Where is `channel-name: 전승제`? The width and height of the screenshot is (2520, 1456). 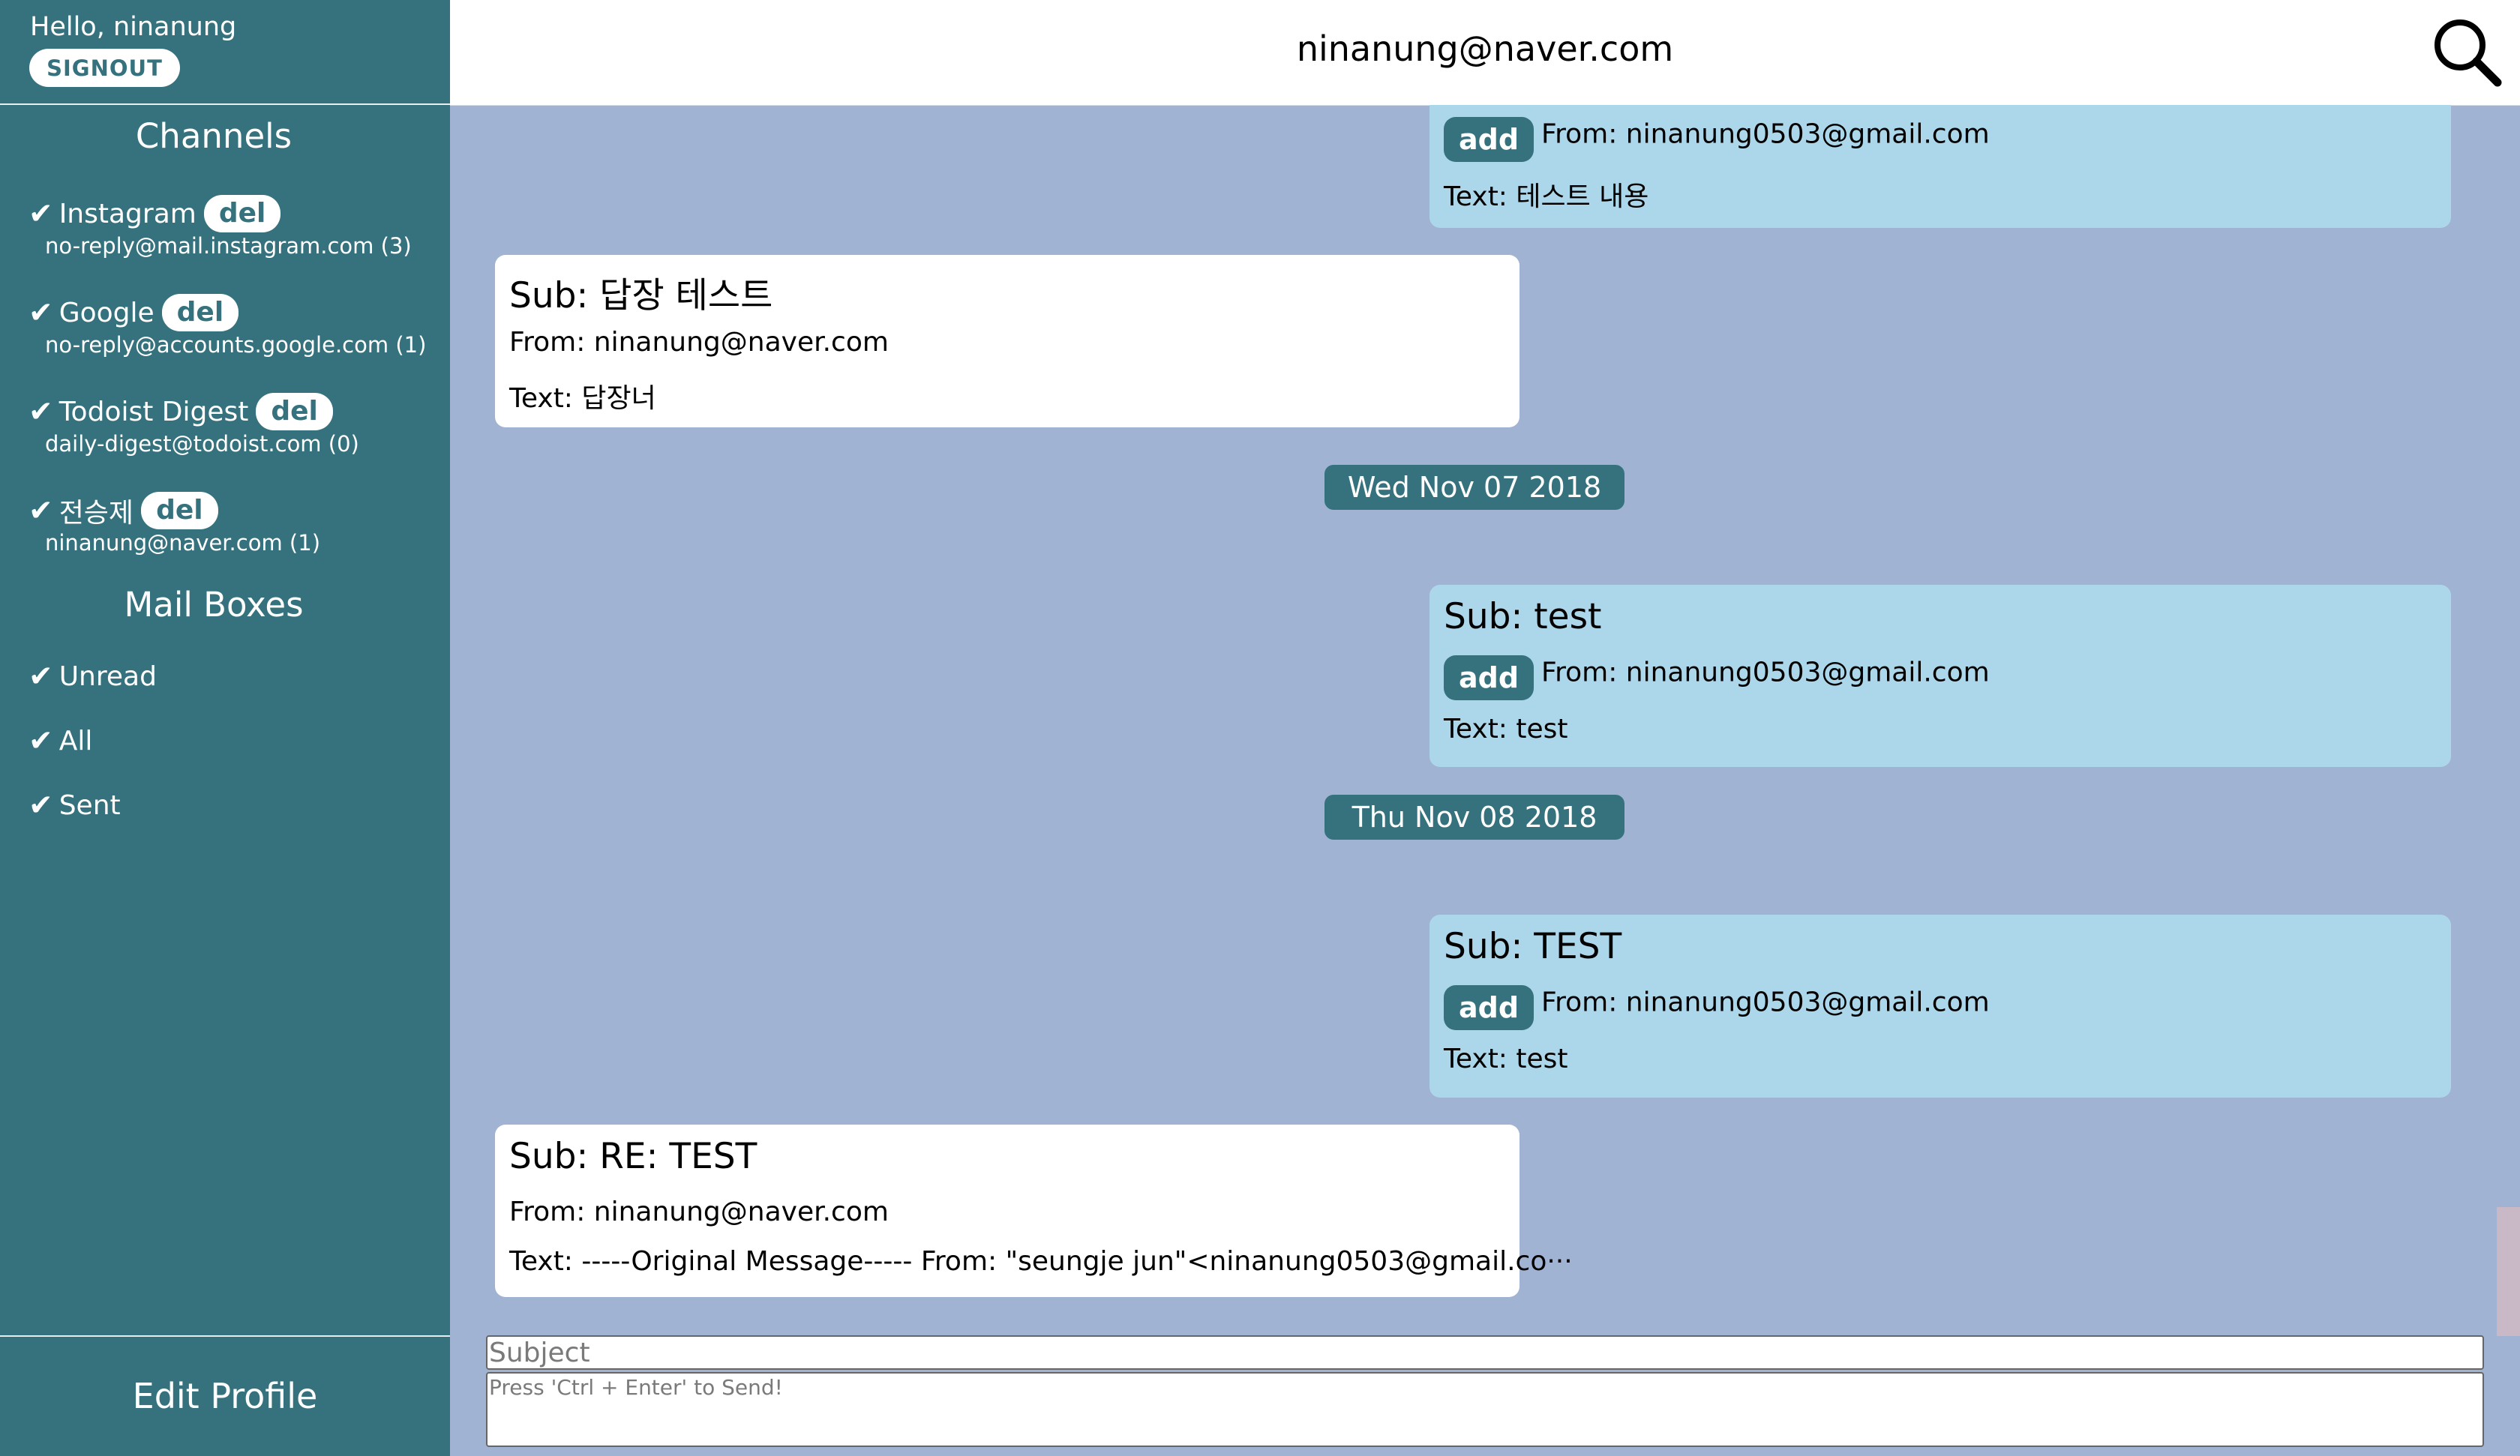 channel-name: 전승제 is located at coordinates (96, 513).